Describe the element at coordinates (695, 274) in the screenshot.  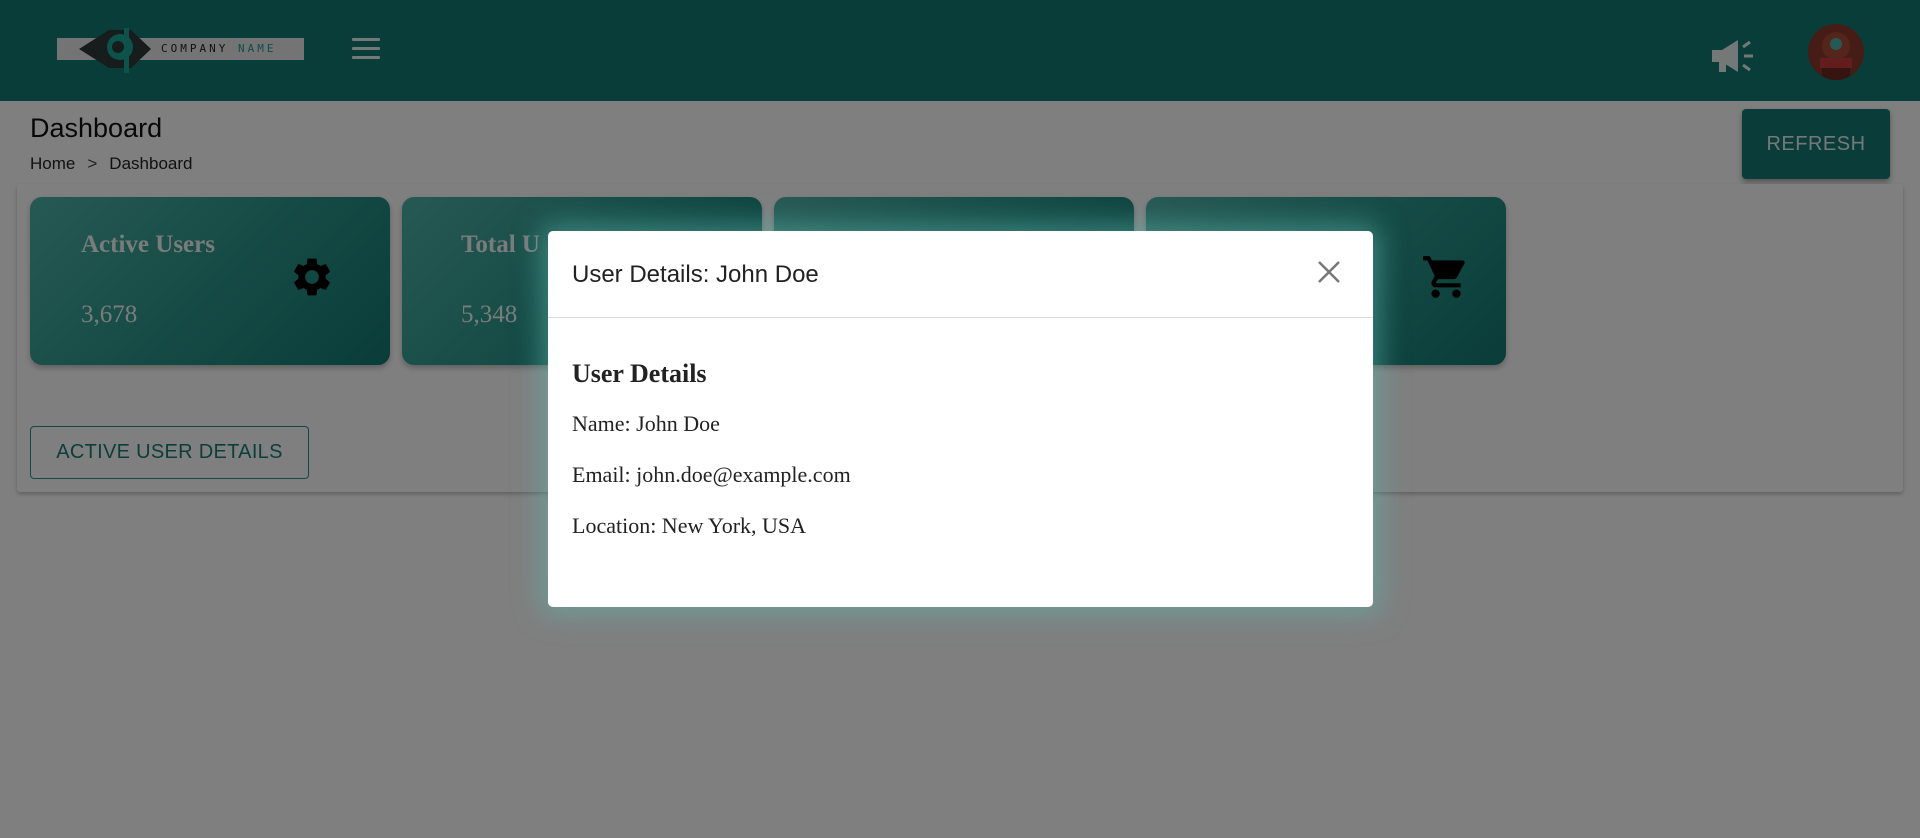
I see `modal-title: User Details: John Doe` at that location.